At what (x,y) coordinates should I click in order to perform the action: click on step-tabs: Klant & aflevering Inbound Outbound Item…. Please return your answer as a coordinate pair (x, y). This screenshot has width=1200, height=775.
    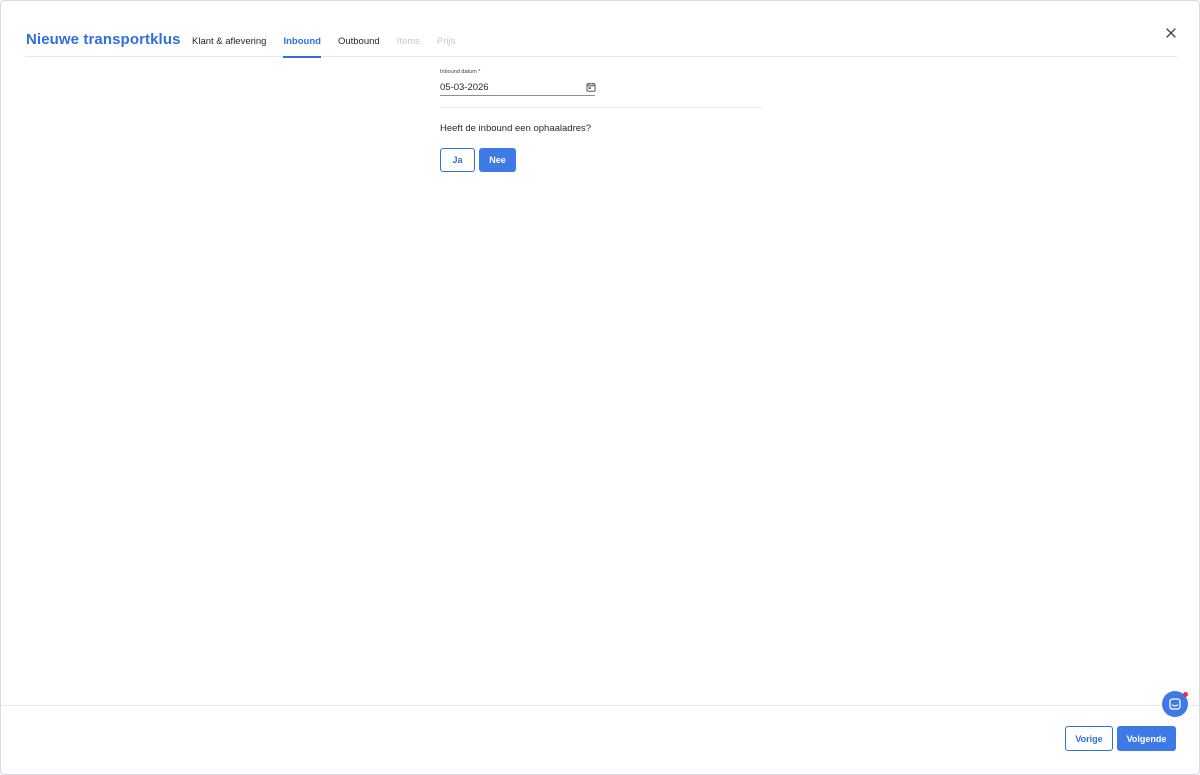
    Looking at the image, I should click on (332, 29).